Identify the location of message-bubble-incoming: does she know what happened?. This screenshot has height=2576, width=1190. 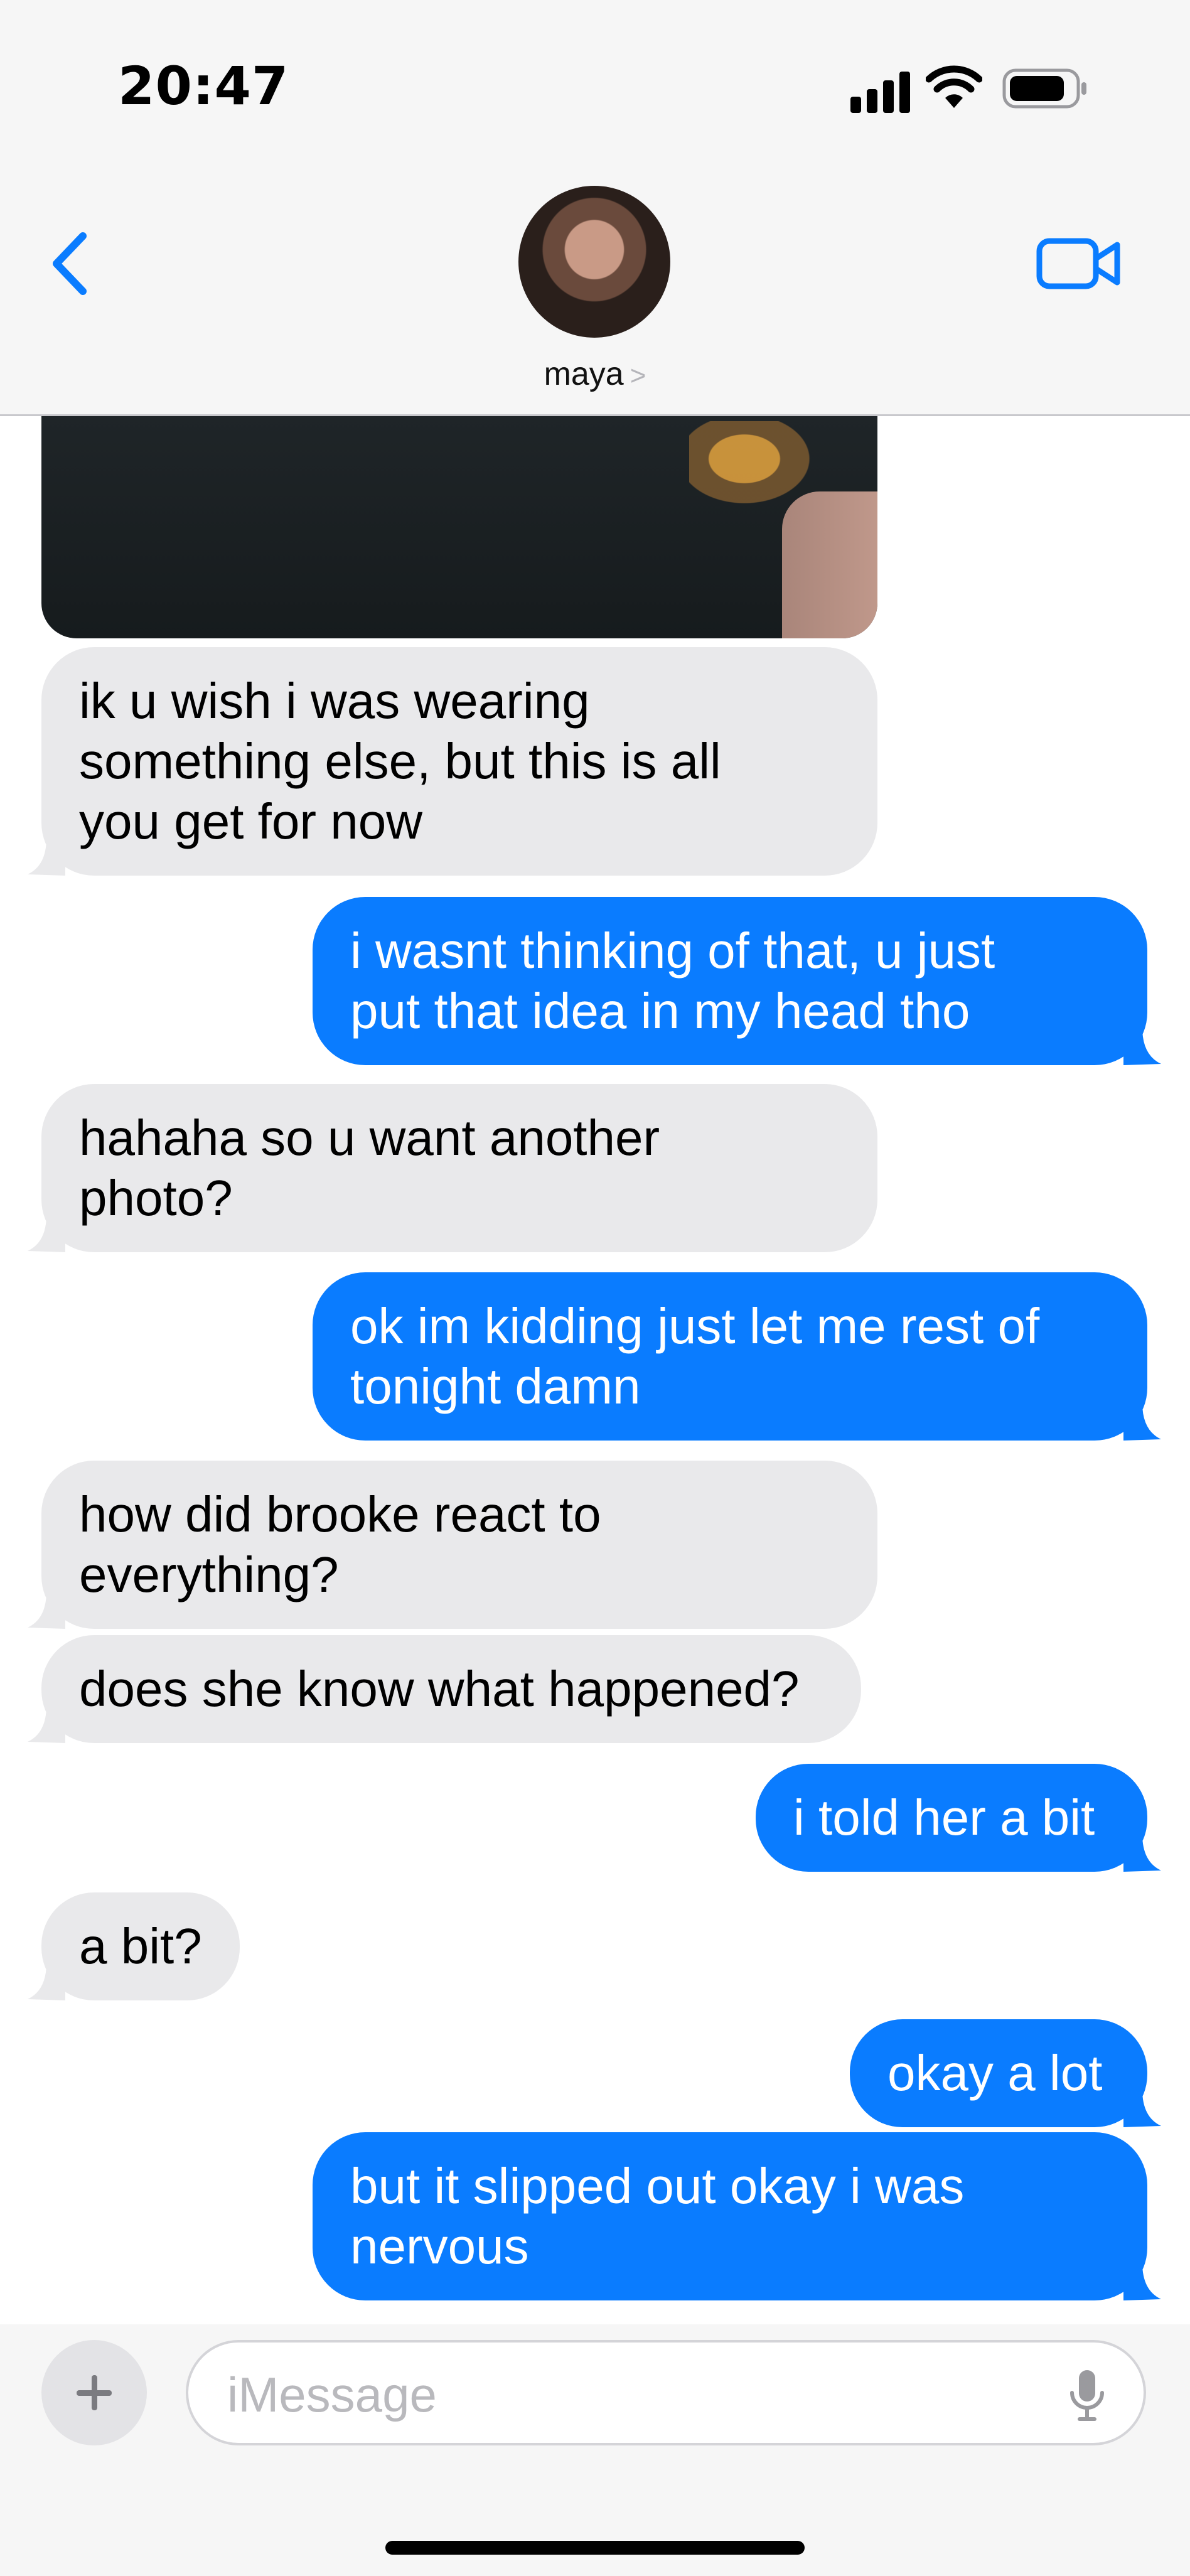
(444, 1689).